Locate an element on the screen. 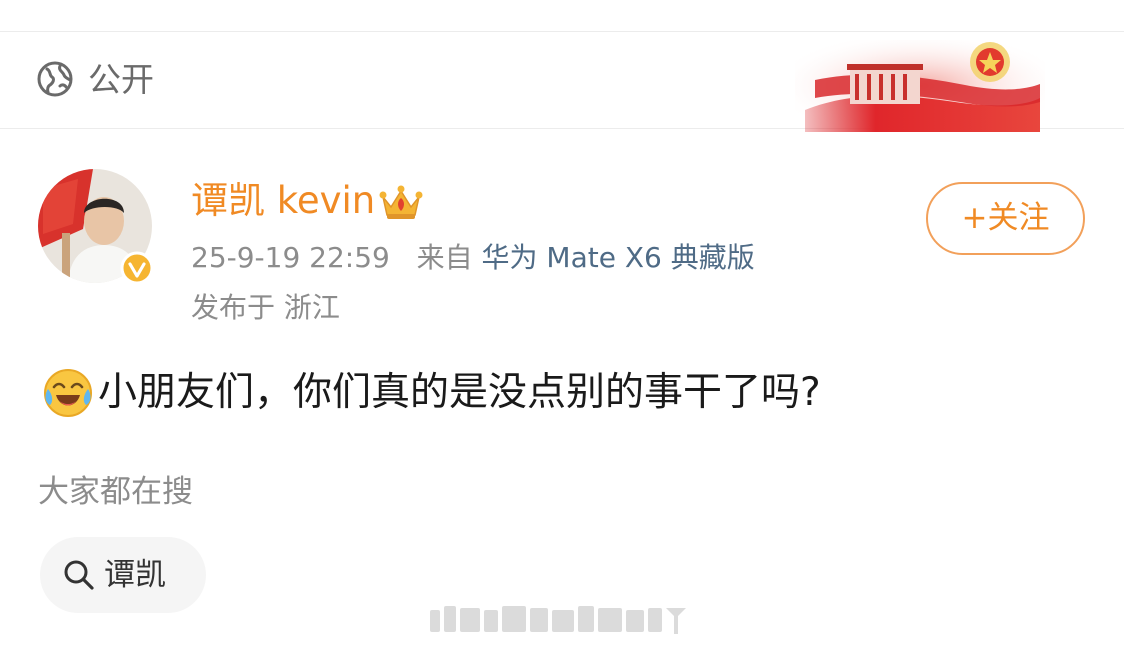  post-meta: 25-9-19 22:59 来自 华为 Mate X6 典藏版 is located at coordinates (473, 258).